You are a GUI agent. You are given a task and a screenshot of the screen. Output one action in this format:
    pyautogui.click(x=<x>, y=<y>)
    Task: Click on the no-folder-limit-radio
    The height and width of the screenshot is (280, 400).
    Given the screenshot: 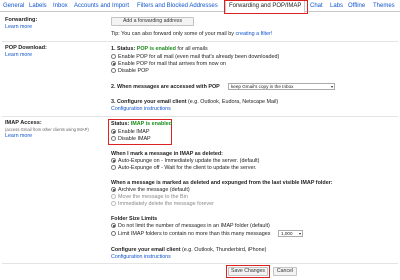 What is the action you would take?
    pyautogui.click(x=113, y=225)
    